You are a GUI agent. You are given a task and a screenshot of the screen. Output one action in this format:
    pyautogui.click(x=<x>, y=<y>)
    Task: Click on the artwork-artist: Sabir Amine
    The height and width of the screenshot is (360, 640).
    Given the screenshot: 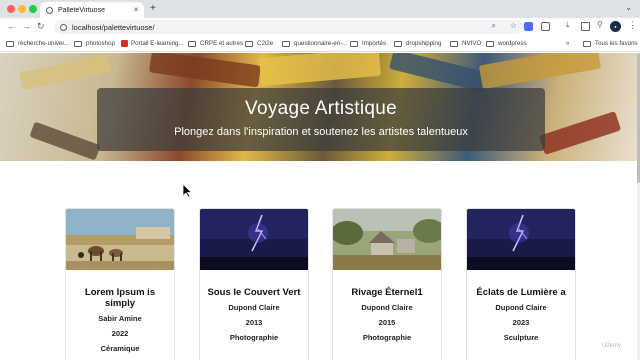 What is the action you would take?
    pyautogui.click(x=120, y=318)
    